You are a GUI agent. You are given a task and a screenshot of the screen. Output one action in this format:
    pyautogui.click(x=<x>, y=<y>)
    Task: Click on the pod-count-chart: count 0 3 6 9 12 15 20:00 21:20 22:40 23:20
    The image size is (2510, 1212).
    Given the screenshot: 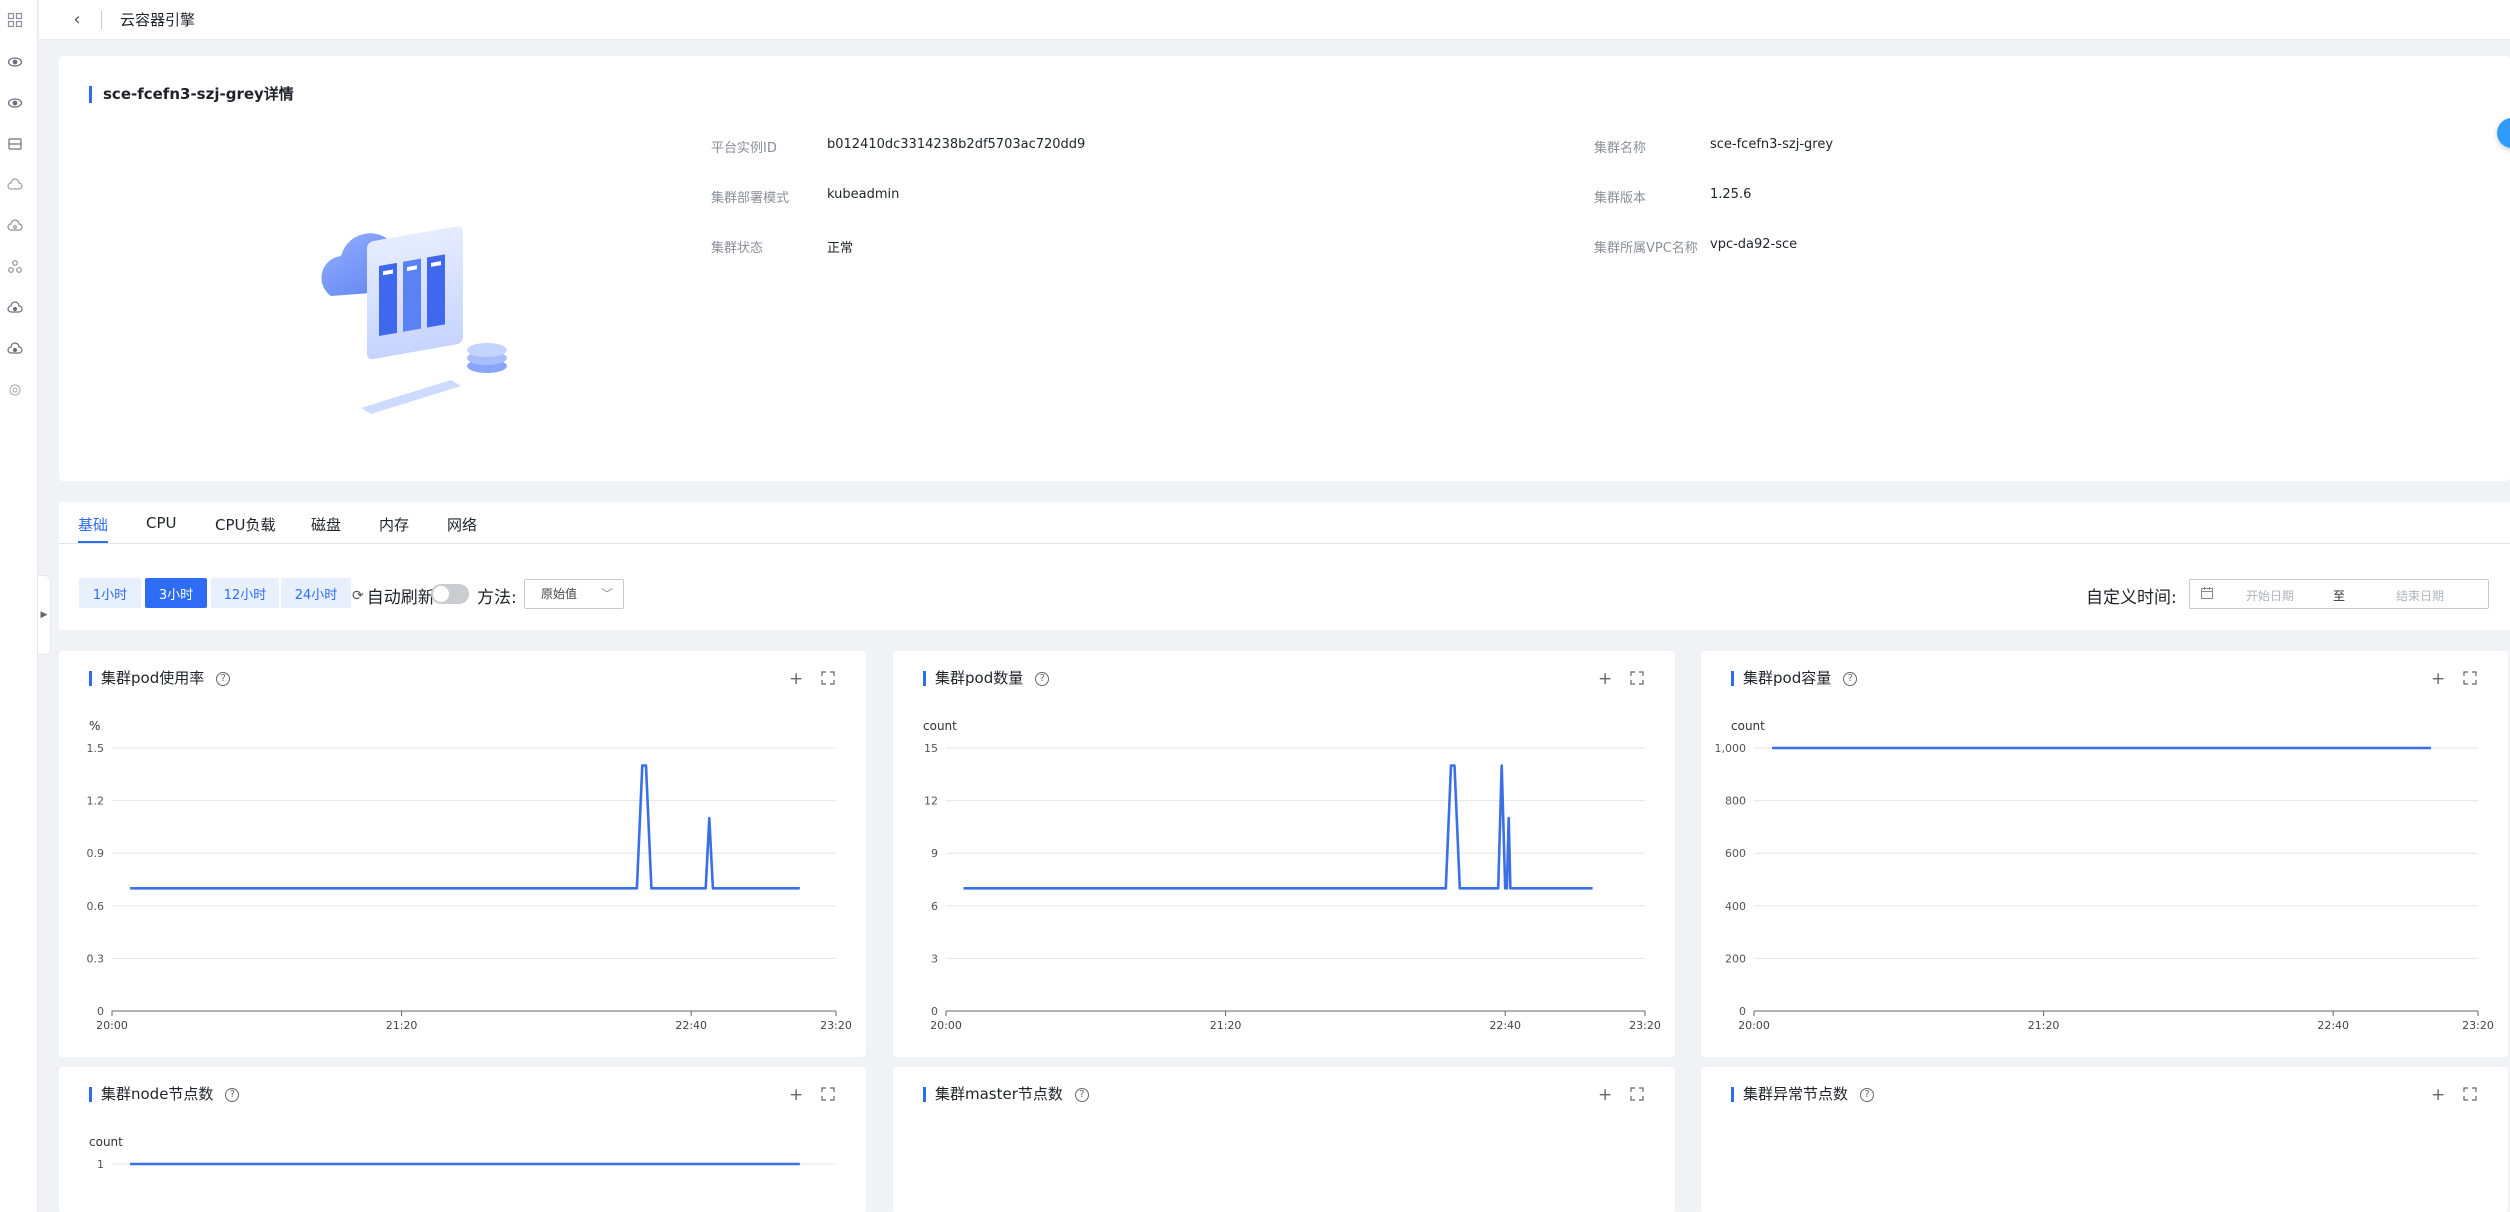 What is the action you would take?
    pyautogui.click(x=1292, y=875)
    